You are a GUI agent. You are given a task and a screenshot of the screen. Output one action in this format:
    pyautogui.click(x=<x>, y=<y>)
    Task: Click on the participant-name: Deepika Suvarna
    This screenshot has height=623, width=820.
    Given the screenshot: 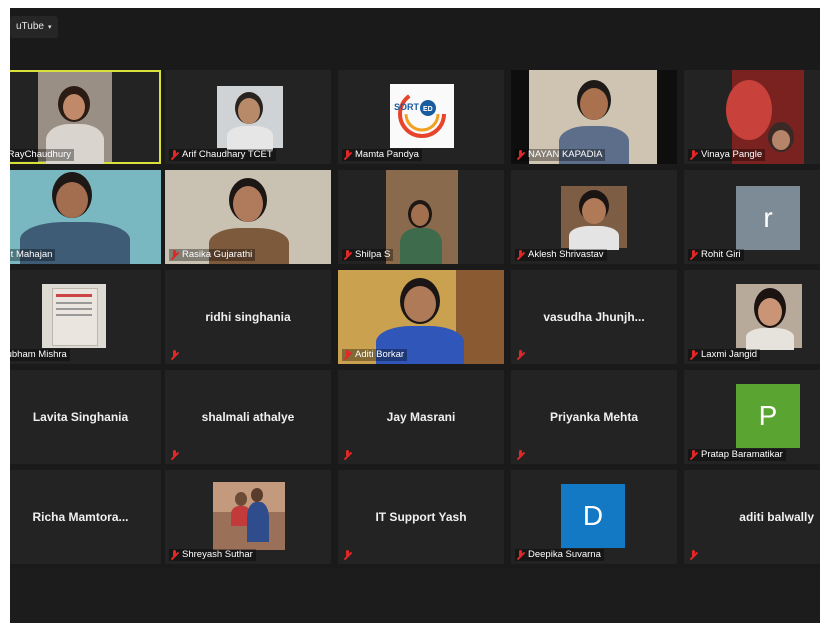 What is the action you would take?
    pyautogui.click(x=564, y=554)
    